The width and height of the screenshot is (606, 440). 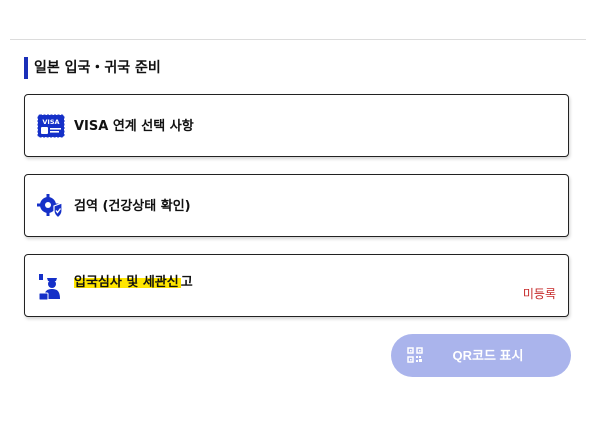 I want to click on section-title: 일본 입국・귀국 준비, so click(x=92, y=68).